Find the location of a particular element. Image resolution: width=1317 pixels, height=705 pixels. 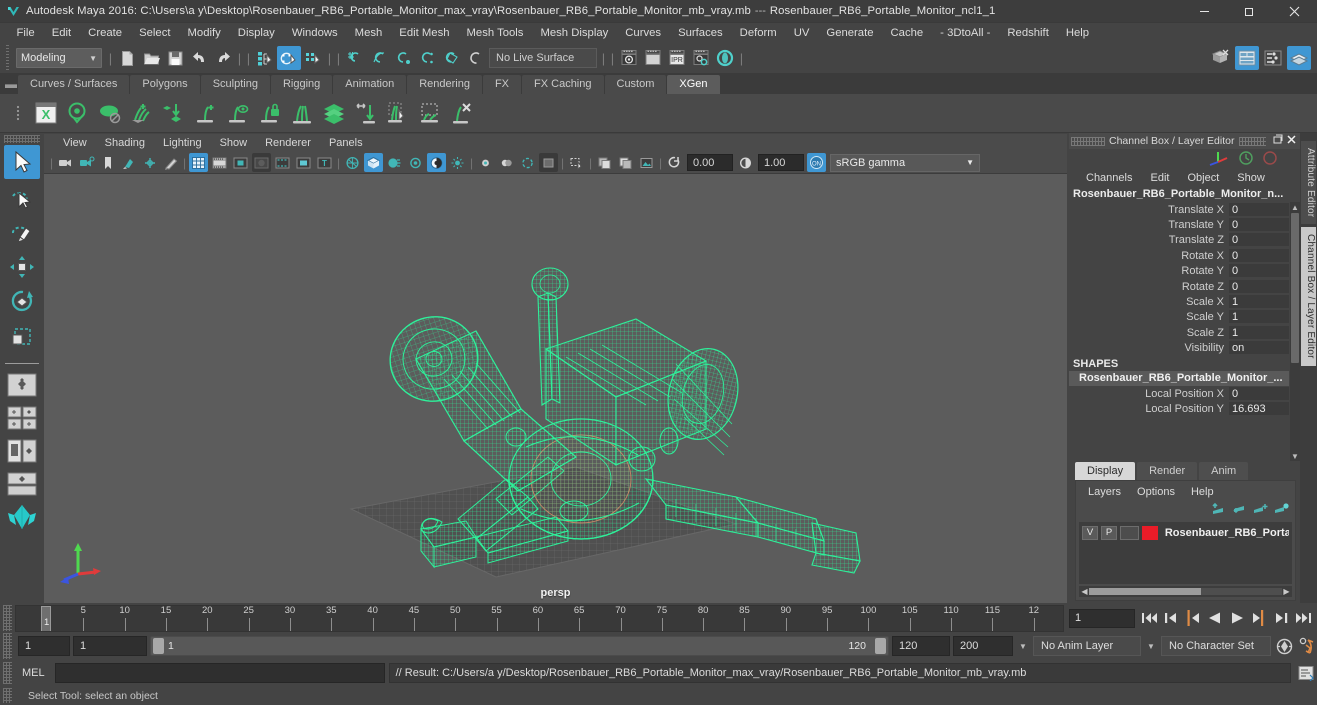

xray-icon is located at coordinates (373, 162).